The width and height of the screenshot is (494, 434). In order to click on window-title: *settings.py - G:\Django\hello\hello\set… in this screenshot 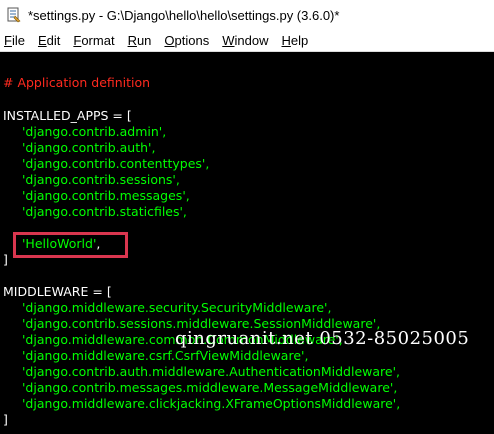, I will do `click(184, 15)`.